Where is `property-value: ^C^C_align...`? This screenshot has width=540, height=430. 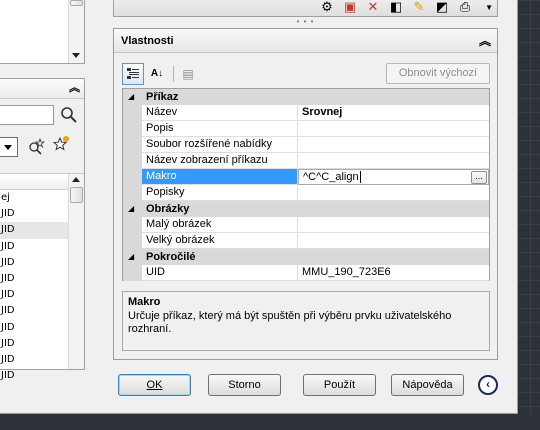 property-value: ^C^C_align... is located at coordinates (393, 177).